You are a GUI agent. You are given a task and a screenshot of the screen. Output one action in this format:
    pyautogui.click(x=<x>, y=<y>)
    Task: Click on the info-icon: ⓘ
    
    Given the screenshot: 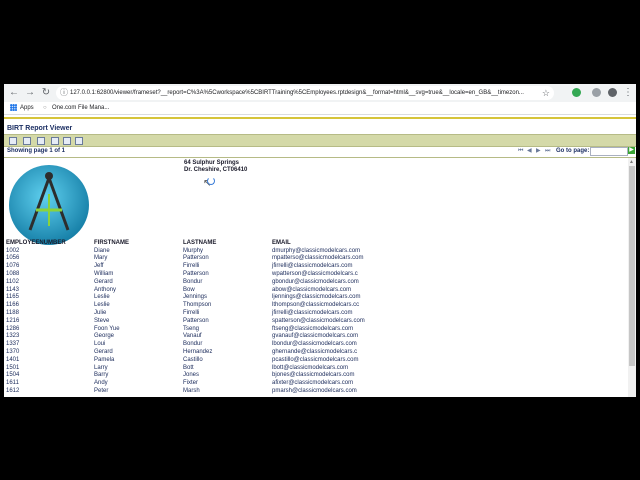 What is the action you would take?
    pyautogui.click(x=64, y=93)
    